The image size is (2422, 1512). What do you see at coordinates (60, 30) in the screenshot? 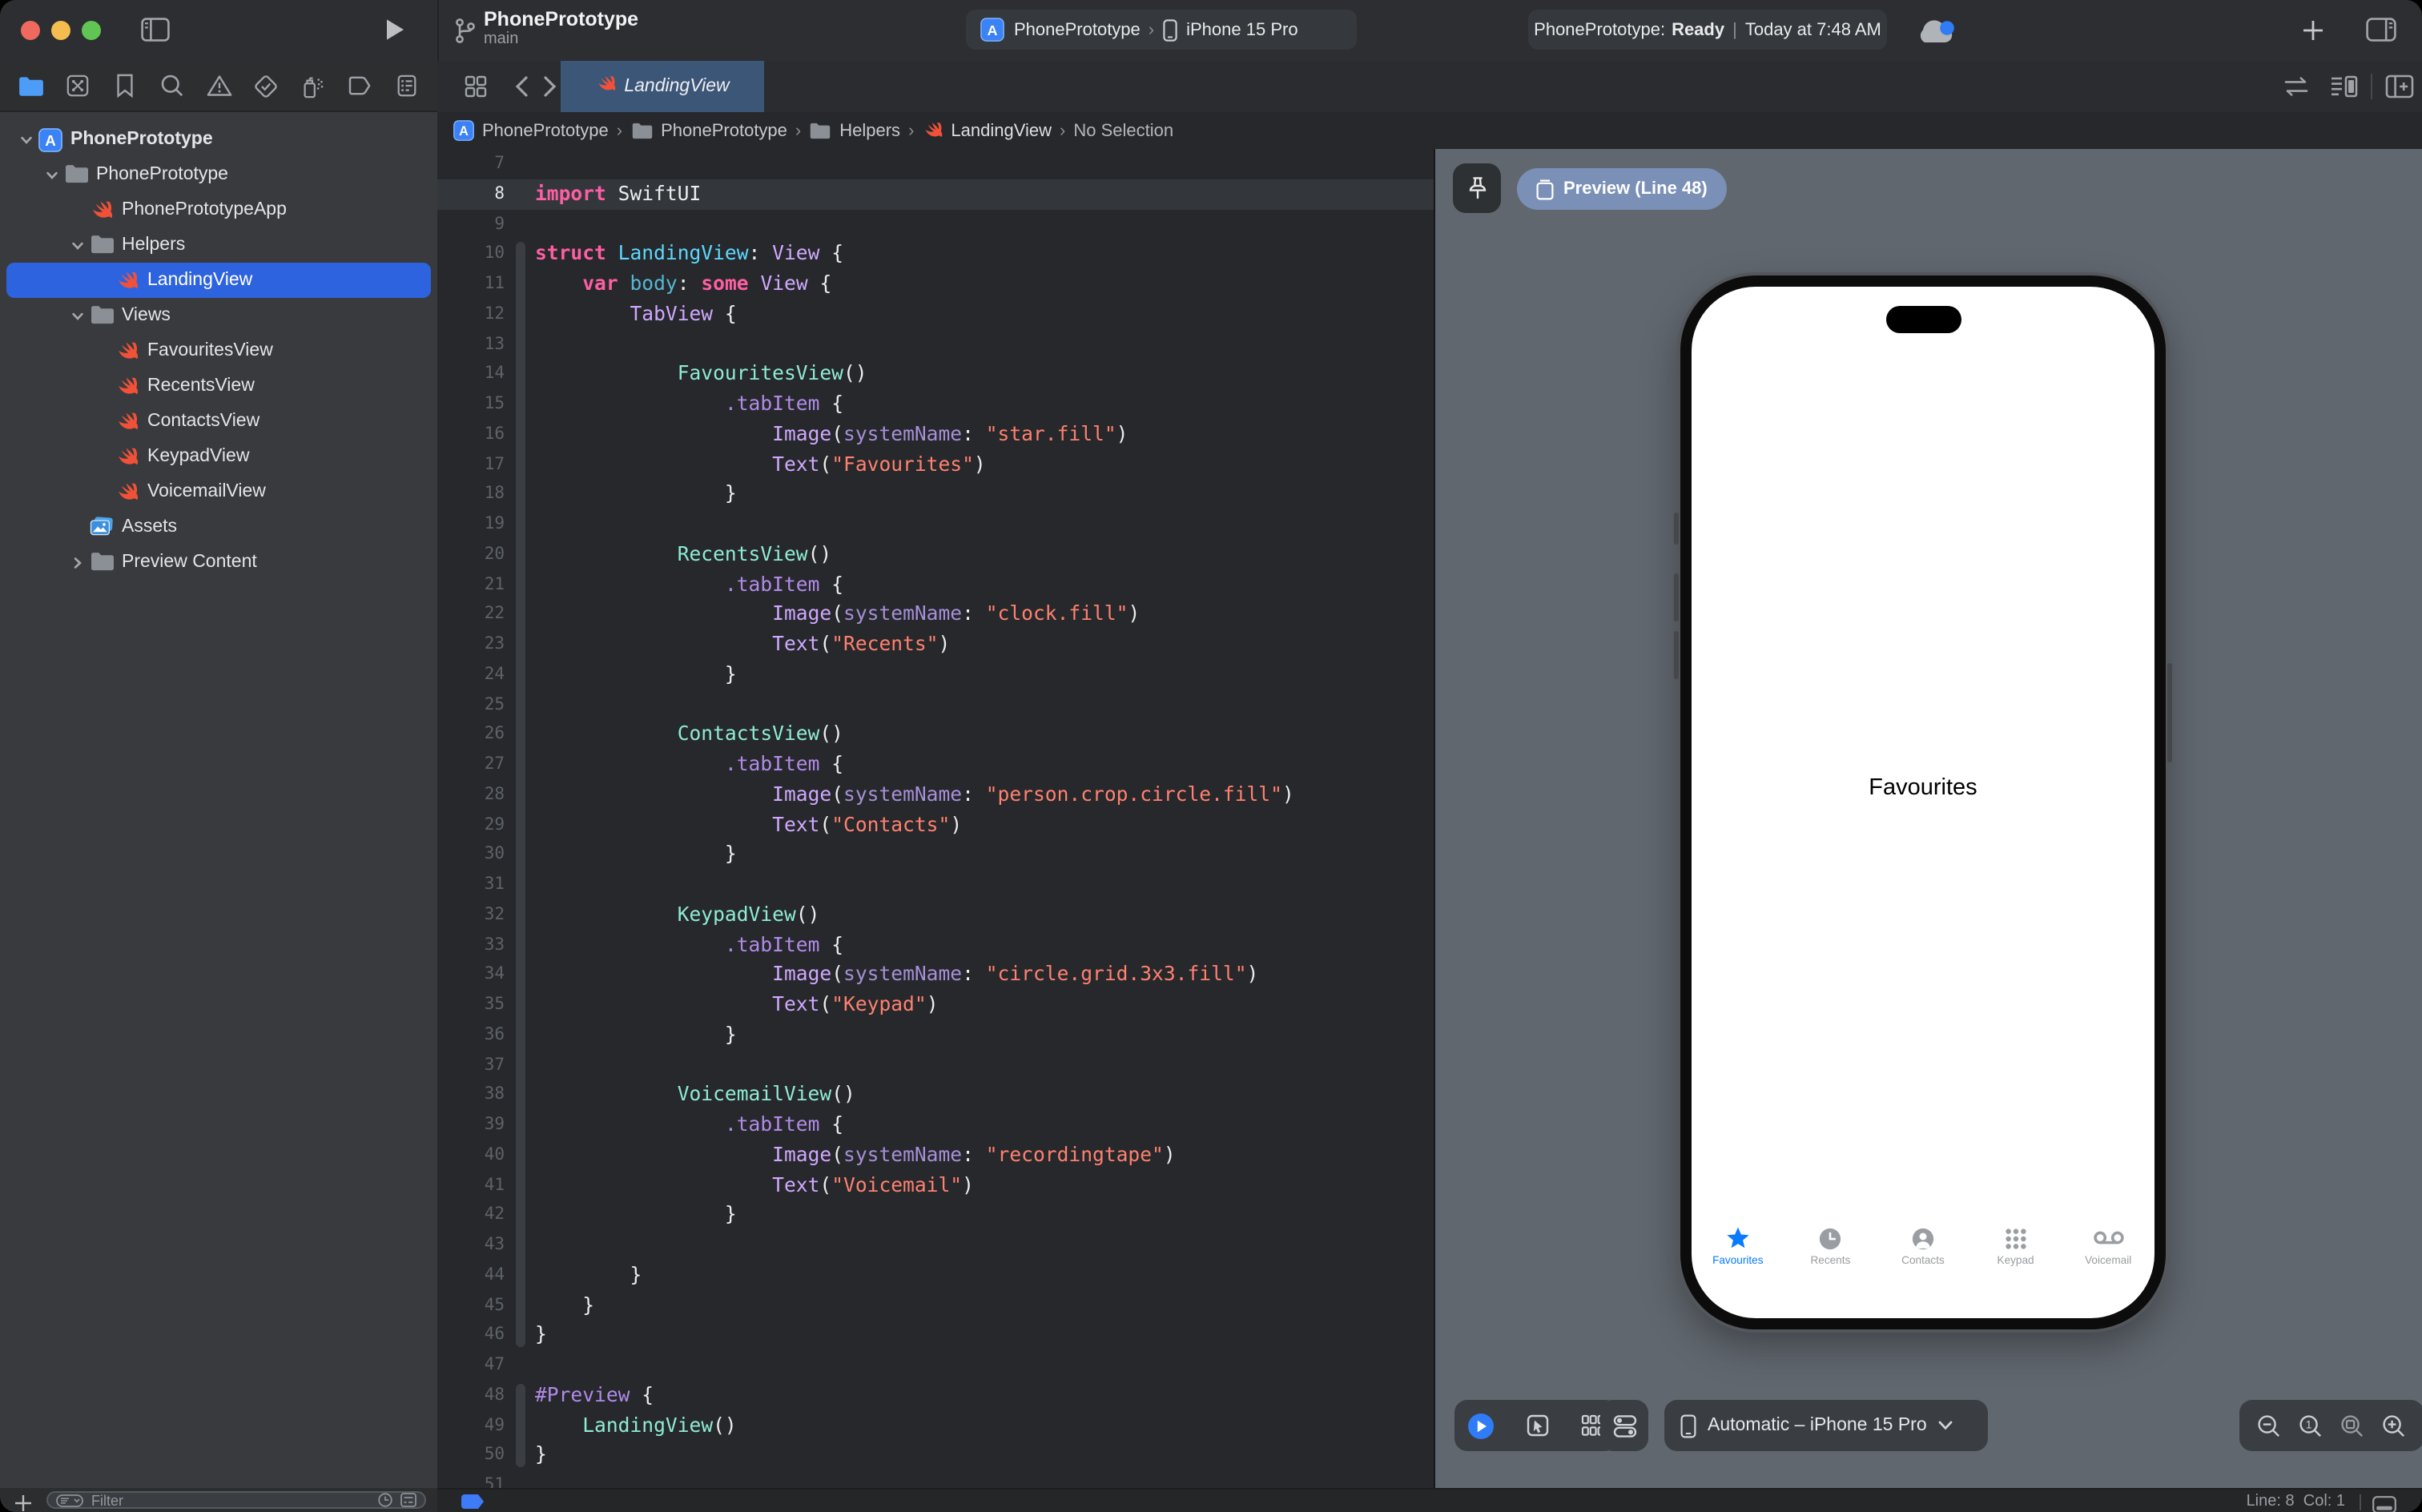
I see `minimize-window-button` at bounding box center [60, 30].